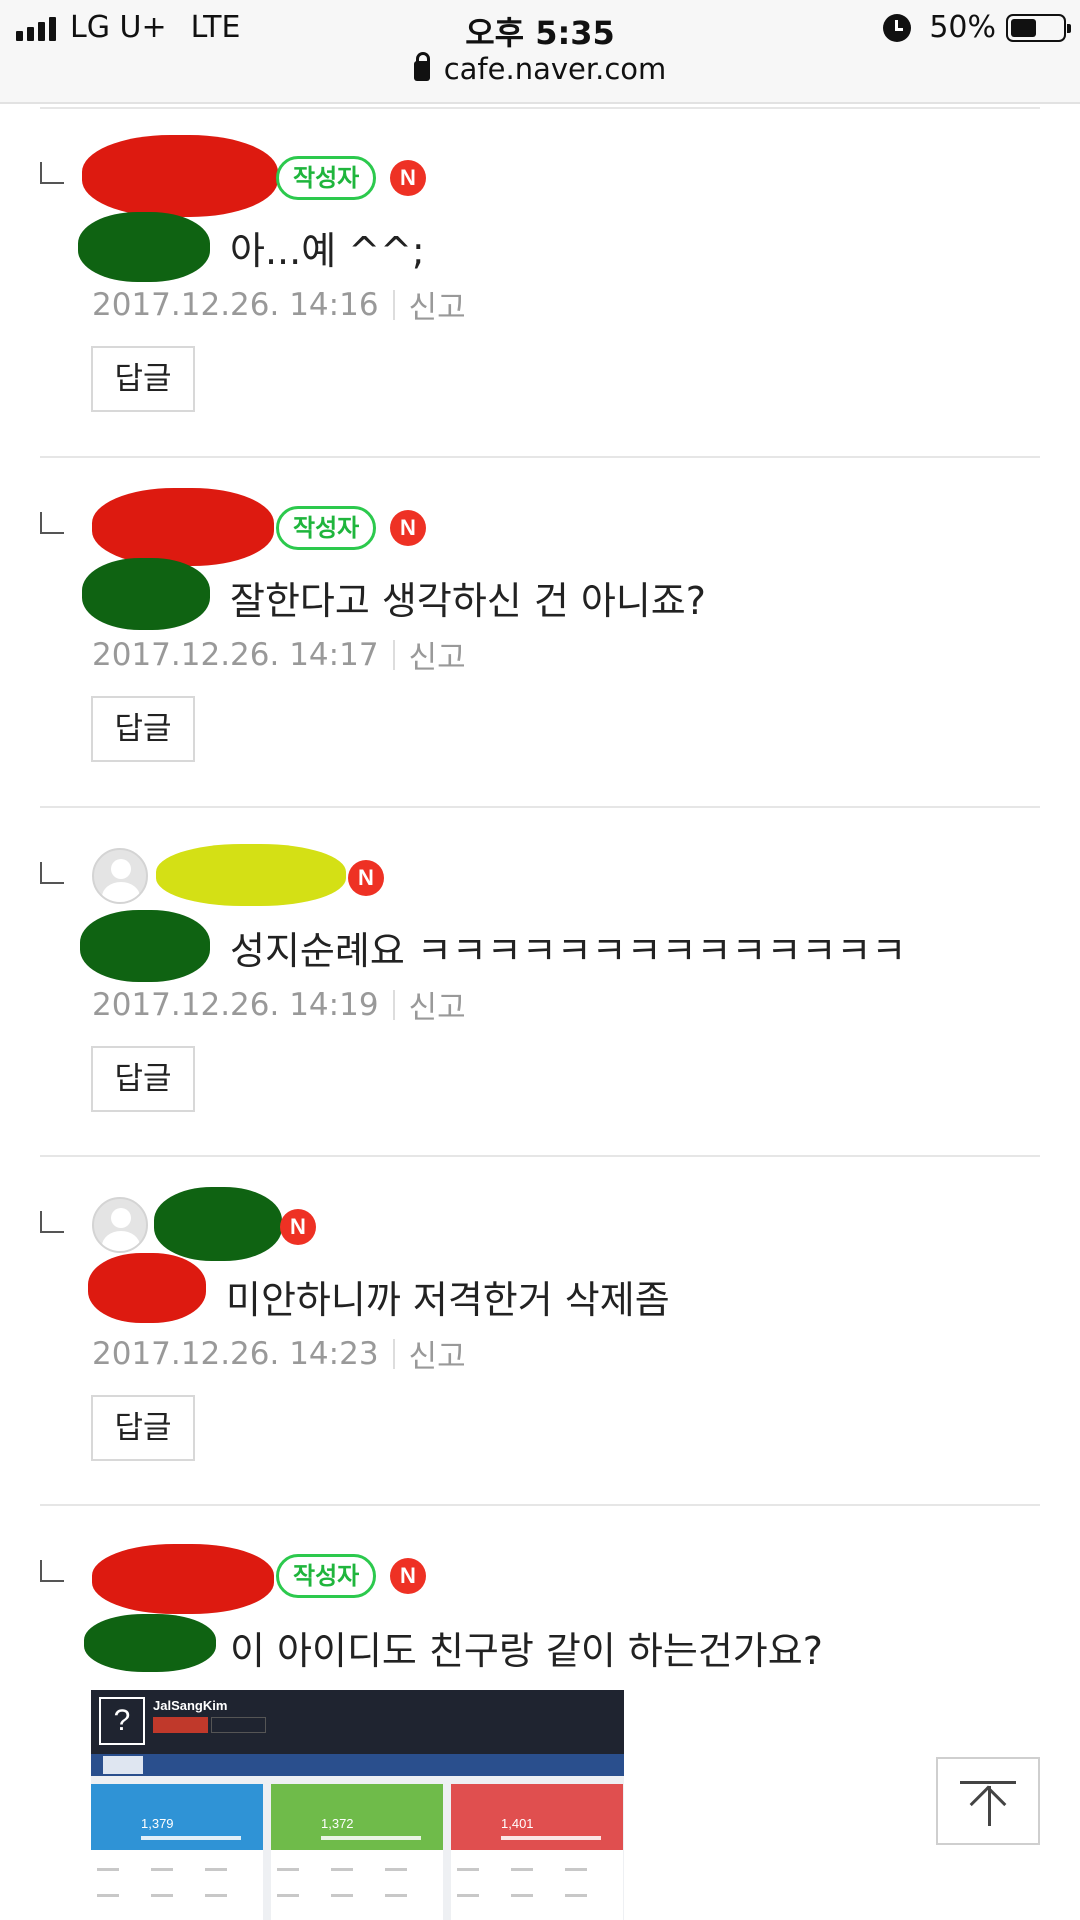 Image resolution: width=1080 pixels, height=1920 pixels. Describe the element at coordinates (327, 251) in the screenshot. I see `comment-text: 아...예 ^^;` at that location.